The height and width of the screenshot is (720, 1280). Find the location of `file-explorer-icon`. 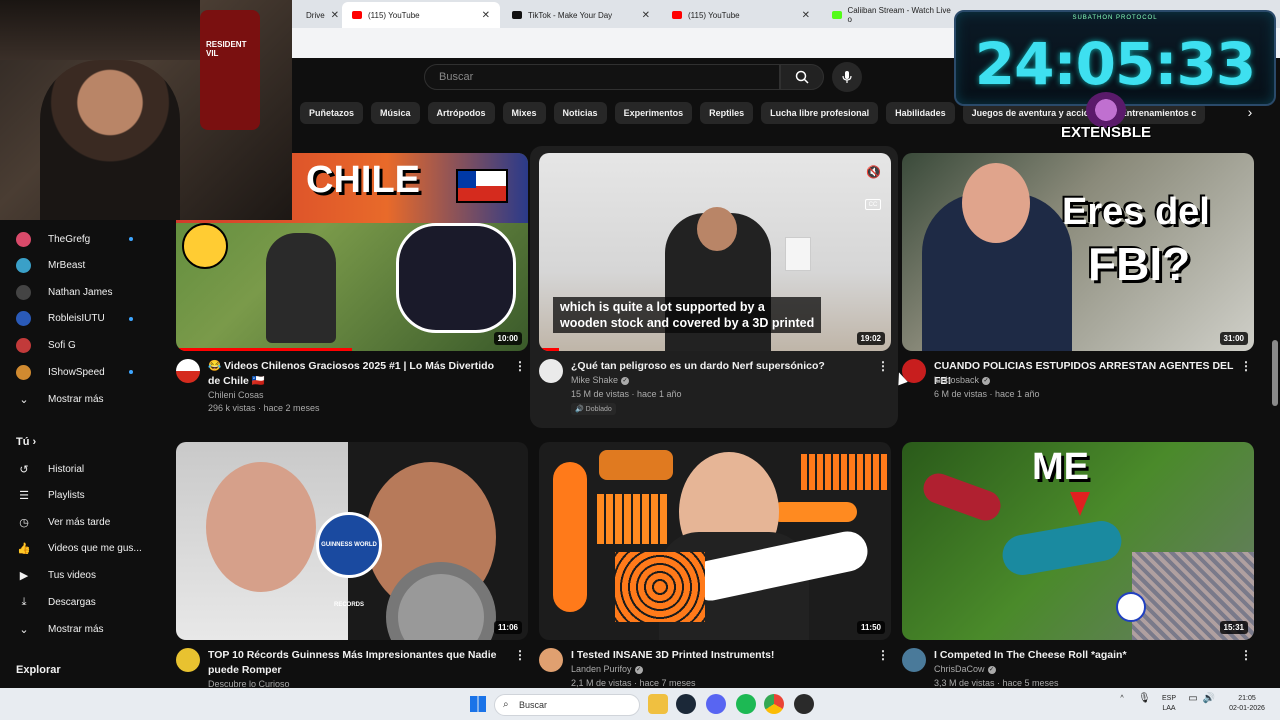

file-explorer-icon is located at coordinates (658, 704).